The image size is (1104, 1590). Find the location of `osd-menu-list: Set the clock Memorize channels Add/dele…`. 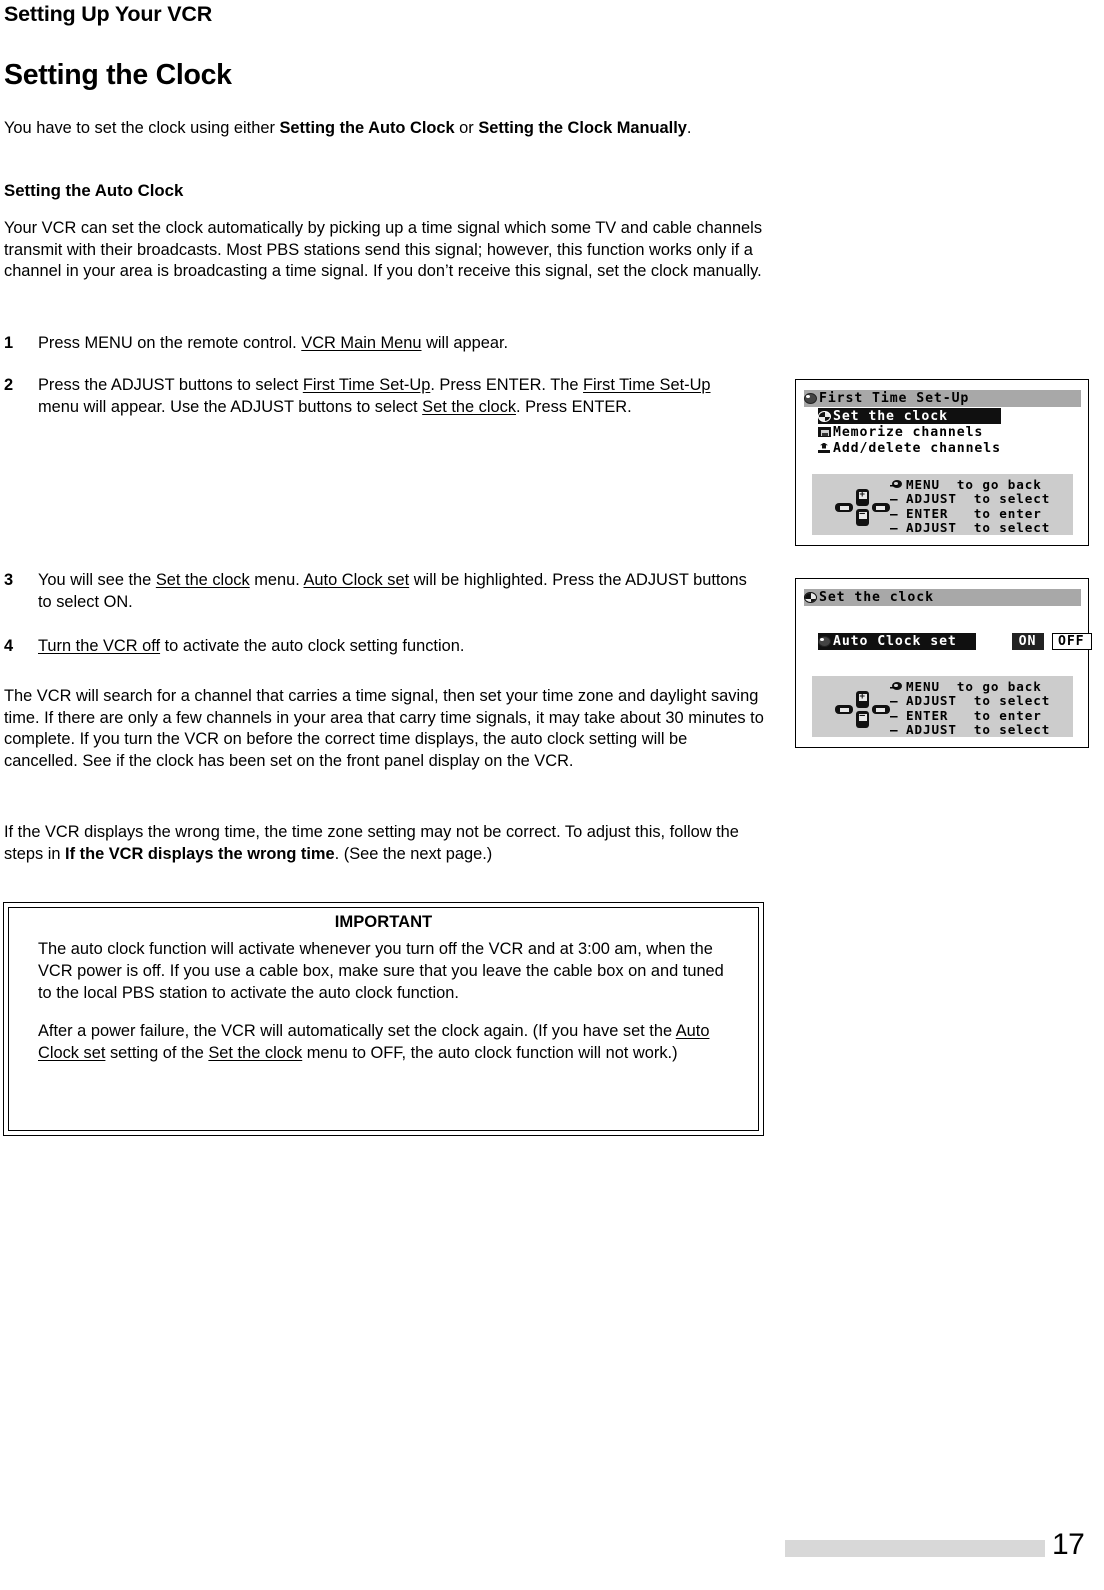

osd-menu-list: Set the clock Memorize channels Add/dele… is located at coordinates (909, 432).